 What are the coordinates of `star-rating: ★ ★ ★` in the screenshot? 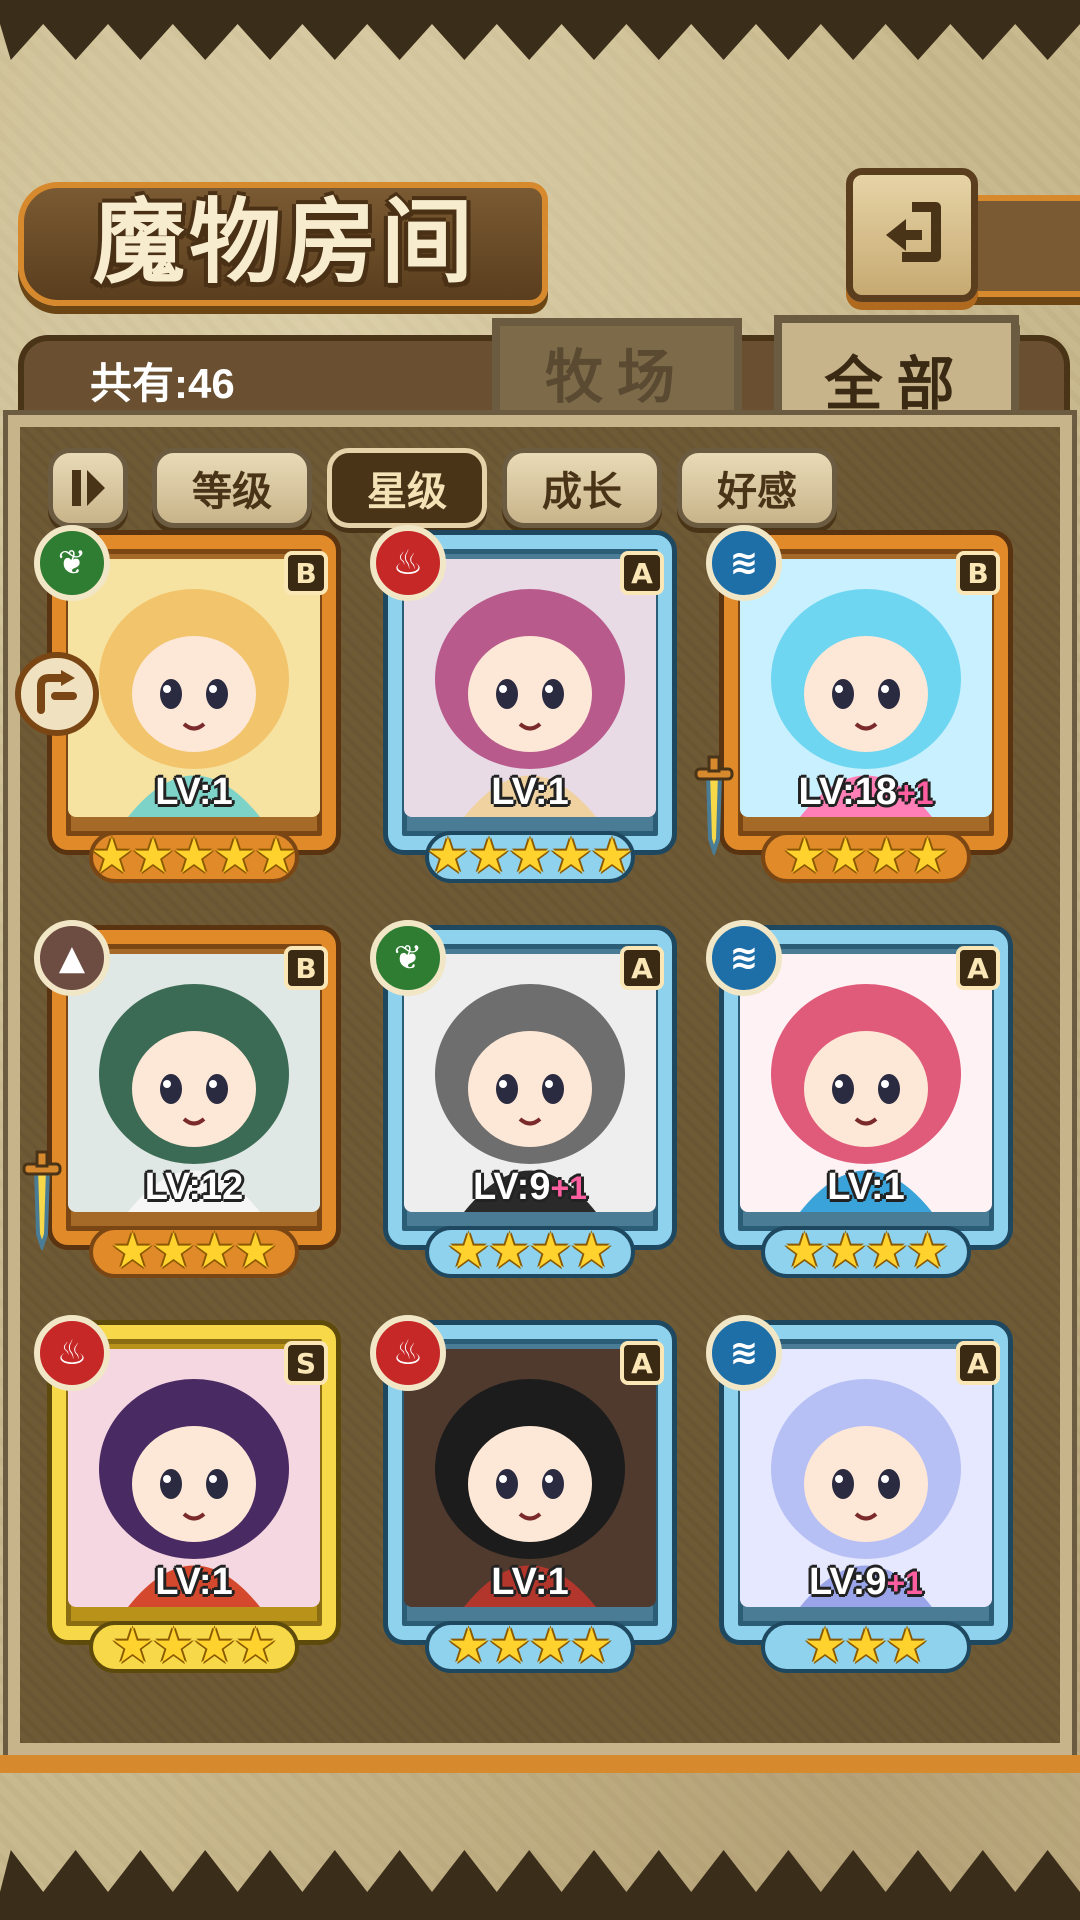 It's located at (866, 1646).